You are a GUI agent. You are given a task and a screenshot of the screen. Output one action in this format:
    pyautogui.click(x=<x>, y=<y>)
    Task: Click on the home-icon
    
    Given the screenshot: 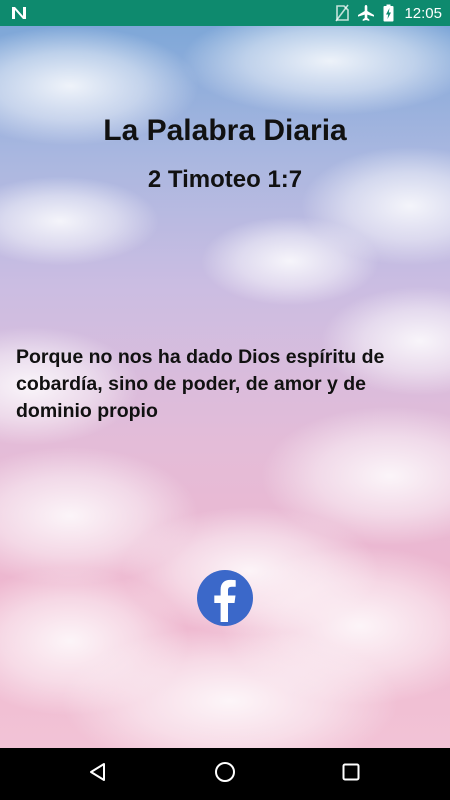 What is the action you would take?
    pyautogui.click(x=225, y=774)
    